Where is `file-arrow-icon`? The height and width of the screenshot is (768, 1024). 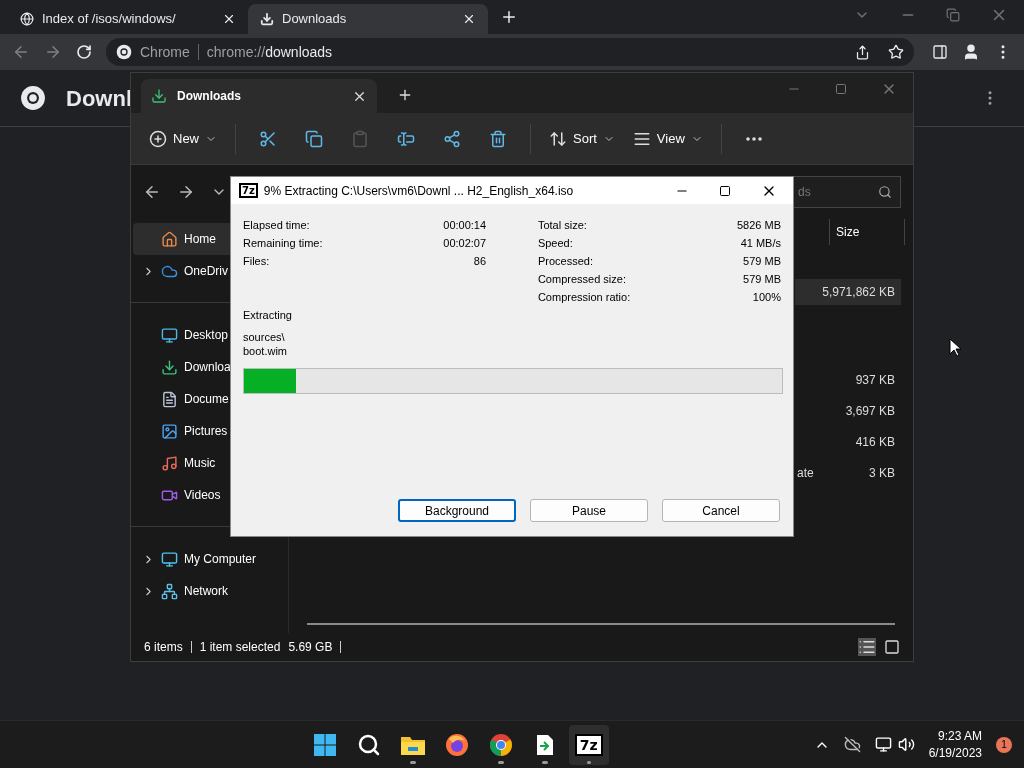
file-arrow-icon is located at coordinates (544, 744).